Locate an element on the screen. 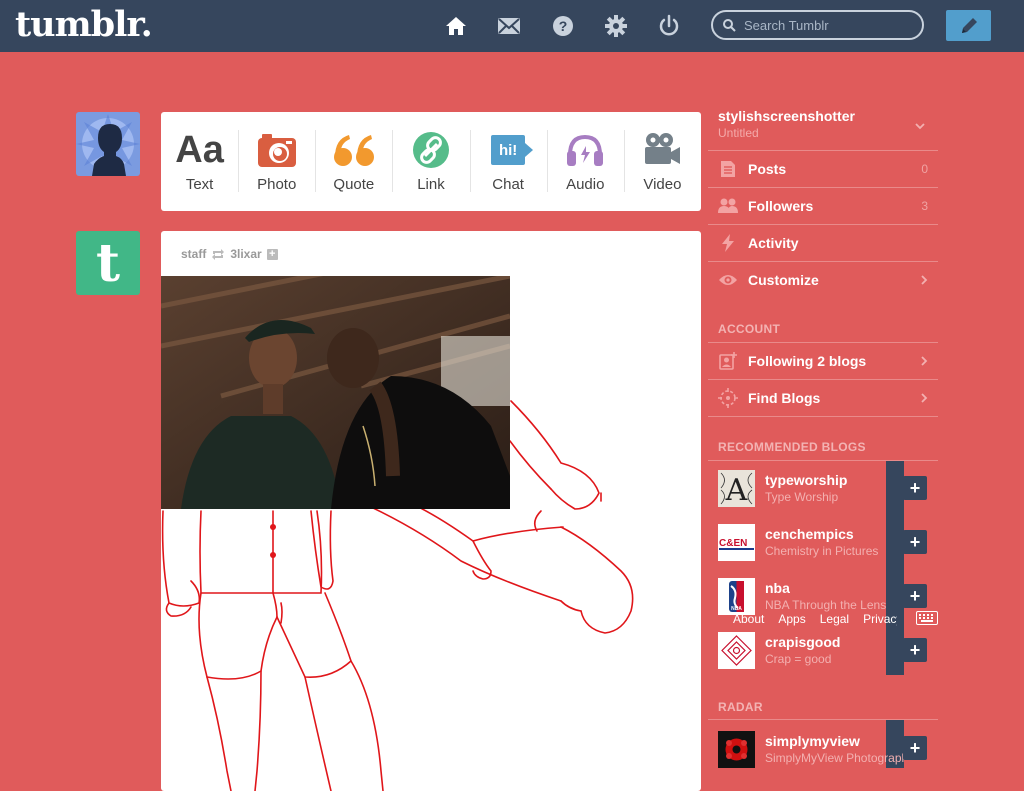 Image resolution: width=1024 pixels, height=791 pixels. top-header: tumblr. ? is located at coordinates (512, 26).